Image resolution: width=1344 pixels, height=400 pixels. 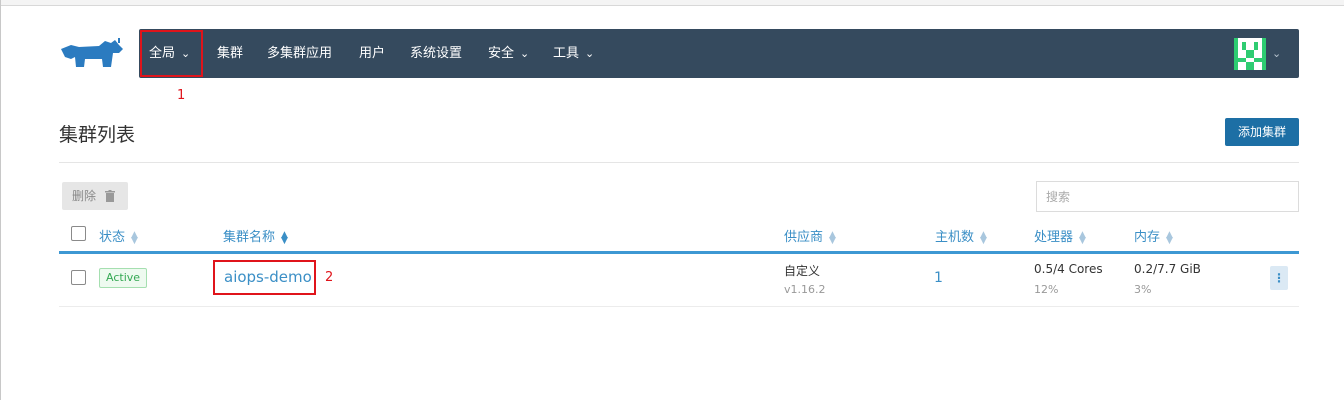 I want to click on column-header-name-label: 集群名称, so click(x=249, y=237).